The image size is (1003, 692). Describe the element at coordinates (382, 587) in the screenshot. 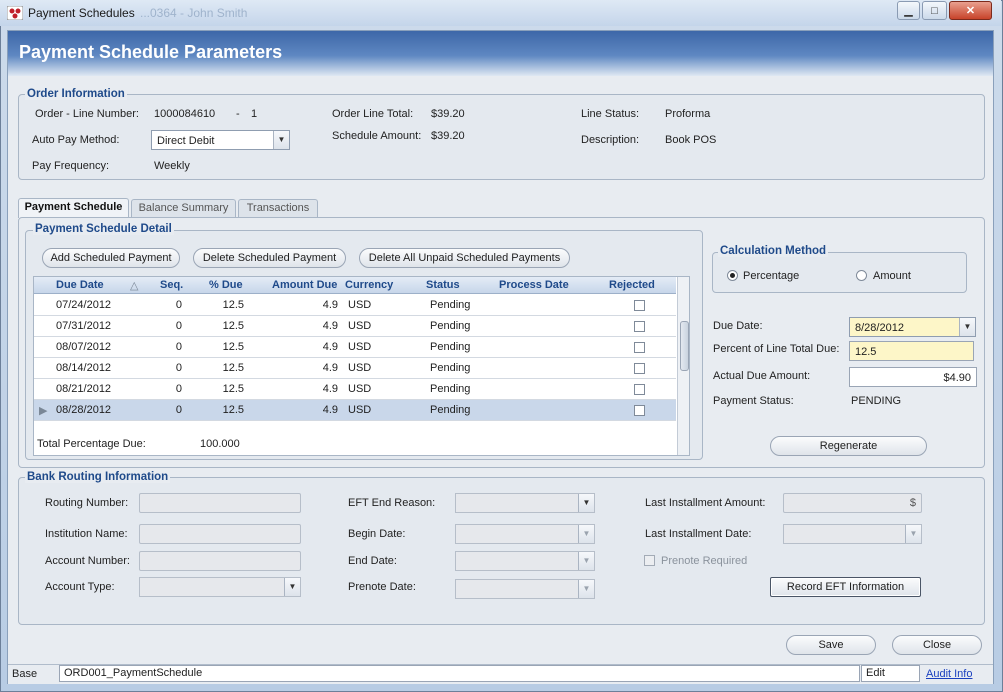

I see `prenote-date-label: Prenote Date:` at that location.